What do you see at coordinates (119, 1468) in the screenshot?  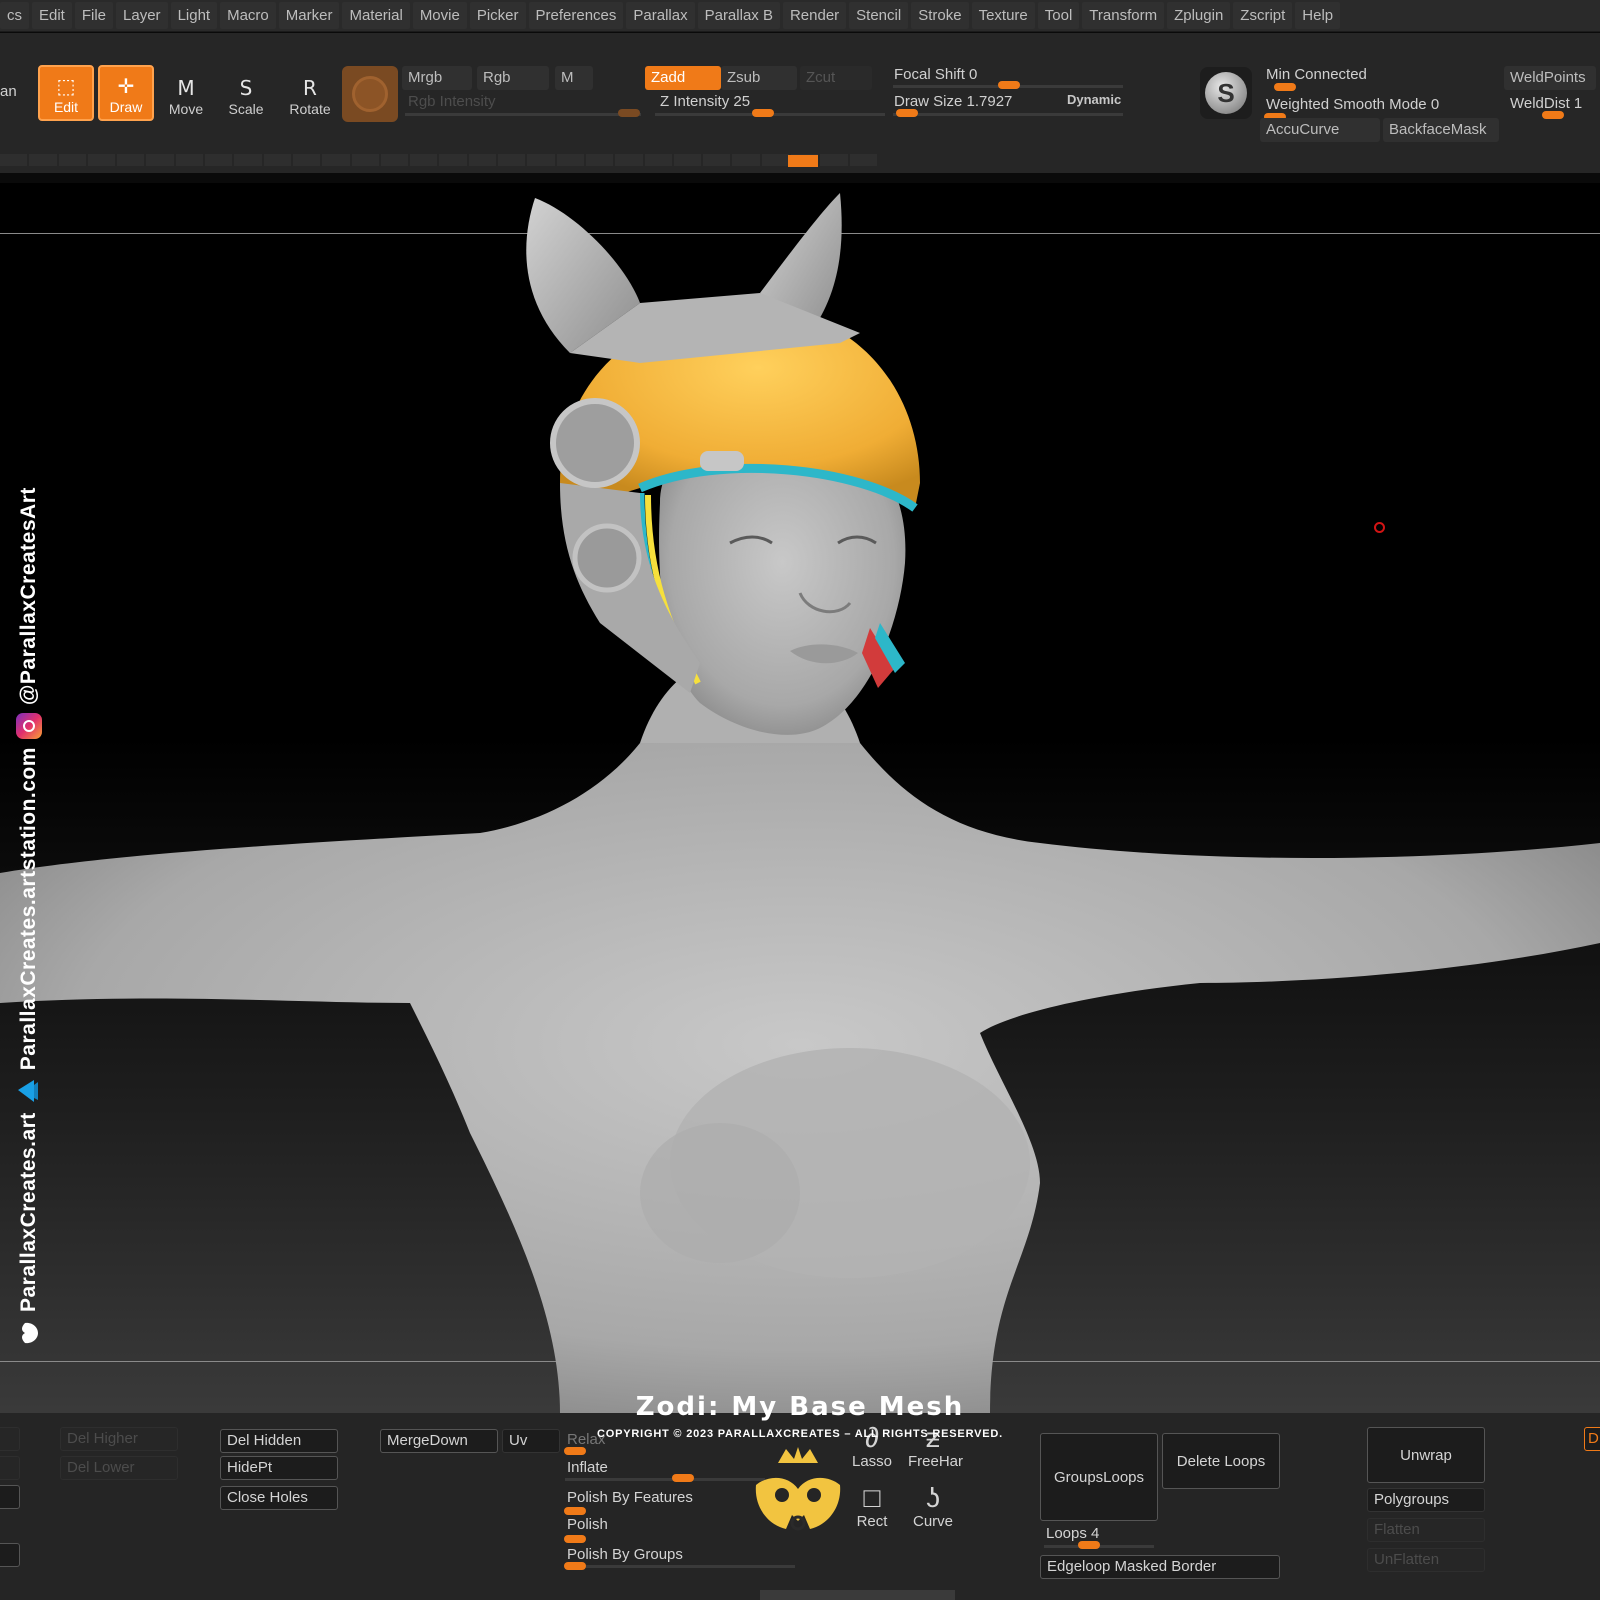 I see `del-lower-button: Del Lower` at bounding box center [119, 1468].